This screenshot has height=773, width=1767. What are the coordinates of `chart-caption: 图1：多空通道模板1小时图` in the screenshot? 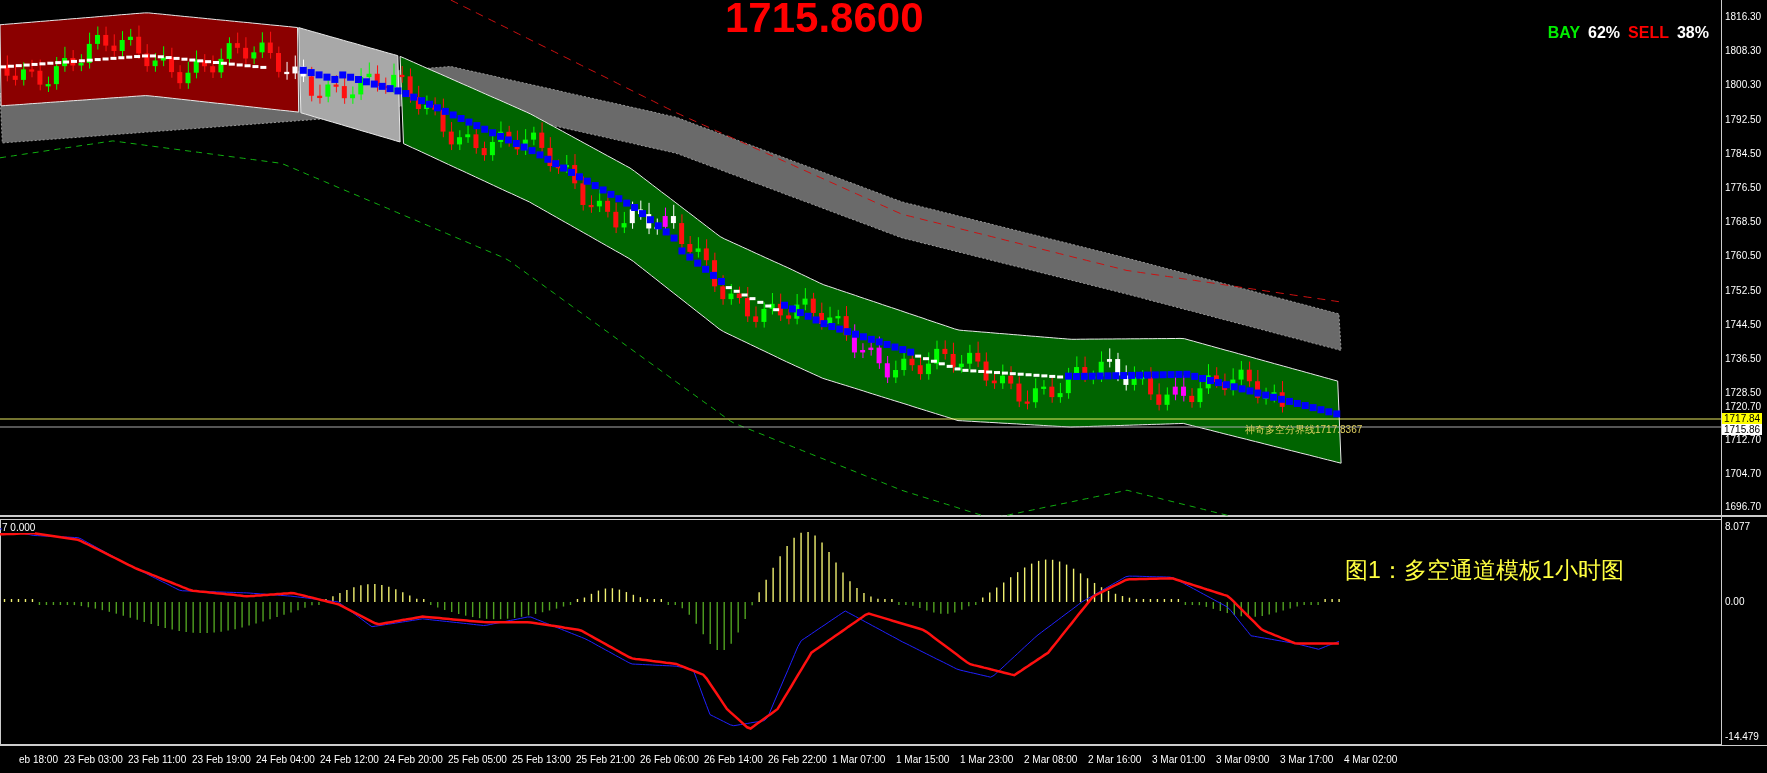 It's located at (1484, 571).